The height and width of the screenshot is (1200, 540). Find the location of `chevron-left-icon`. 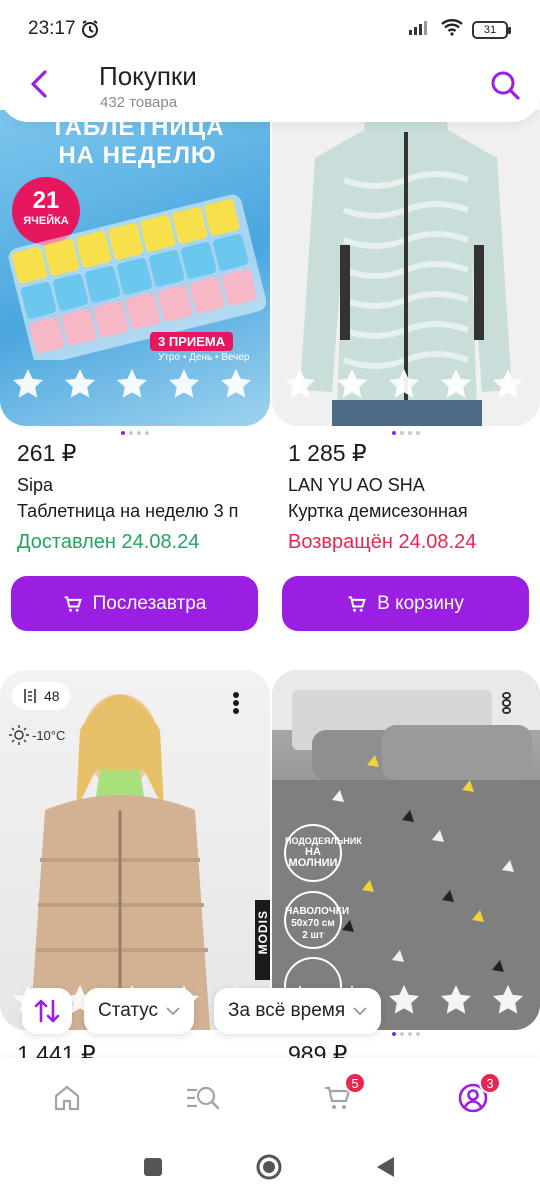

chevron-left-icon is located at coordinates (39, 84).